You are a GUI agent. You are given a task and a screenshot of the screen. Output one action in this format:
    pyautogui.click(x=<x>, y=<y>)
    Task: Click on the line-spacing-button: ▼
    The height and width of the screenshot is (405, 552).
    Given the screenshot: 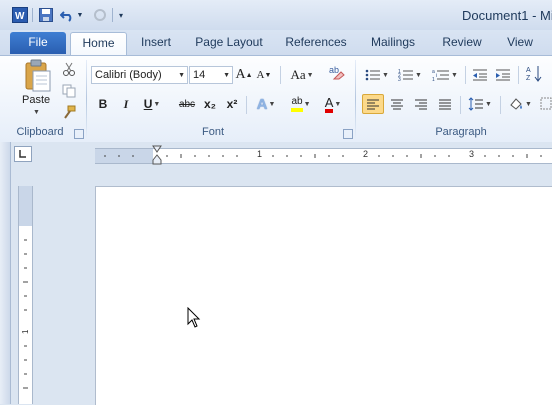 What is the action you would take?
    pyautogui.click(x=480, y=104)
    